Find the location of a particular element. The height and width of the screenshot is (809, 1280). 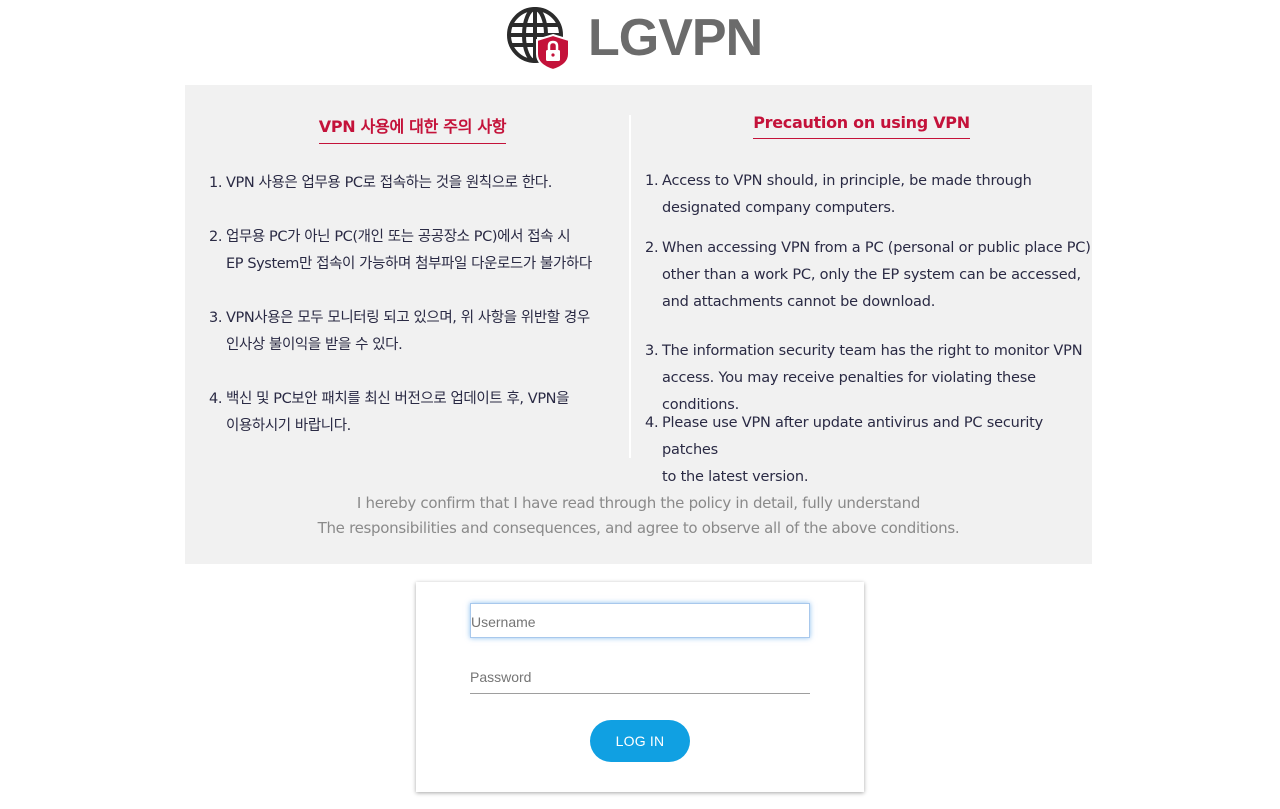

english-notice-heading: Precaution on using VPN is located at coordinates (861, 126).